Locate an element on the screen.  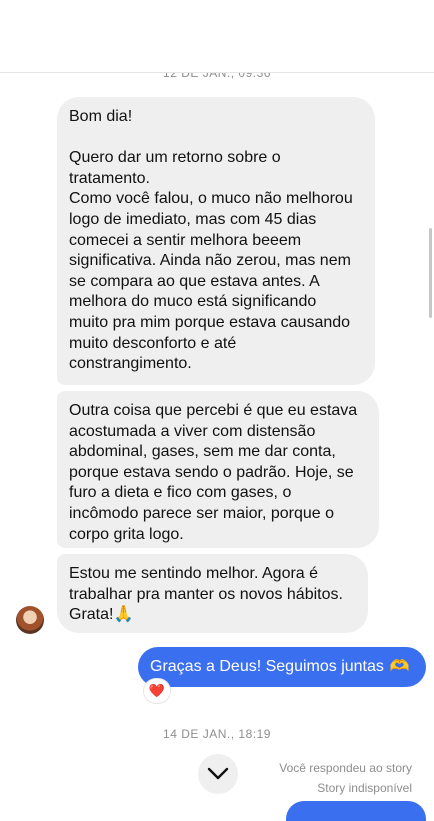
message-line: significativa. Ainda não zerou, mas nem is located at coordinates (210, 261).